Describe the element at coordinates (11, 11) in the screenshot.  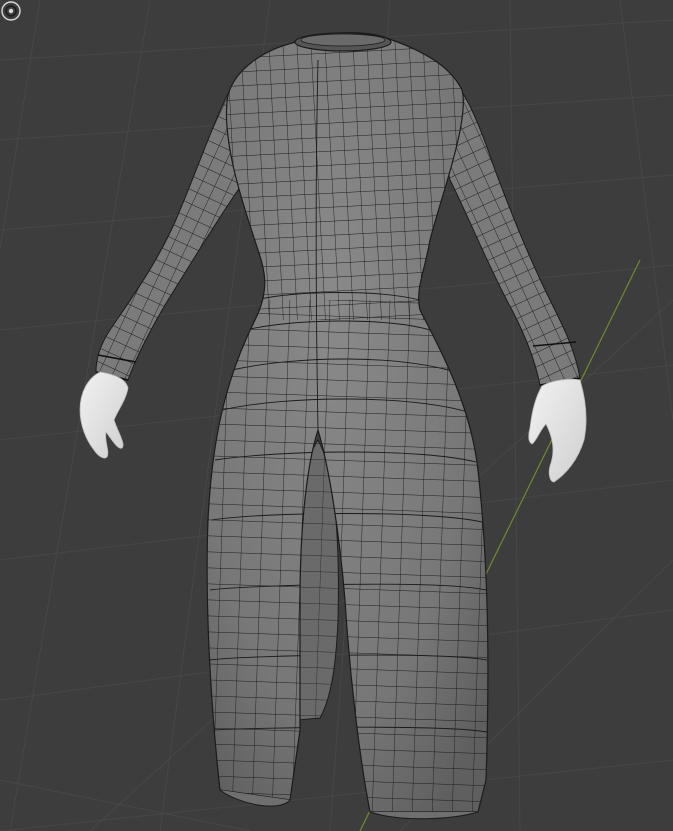
I see `object-origin-icon` at that location.